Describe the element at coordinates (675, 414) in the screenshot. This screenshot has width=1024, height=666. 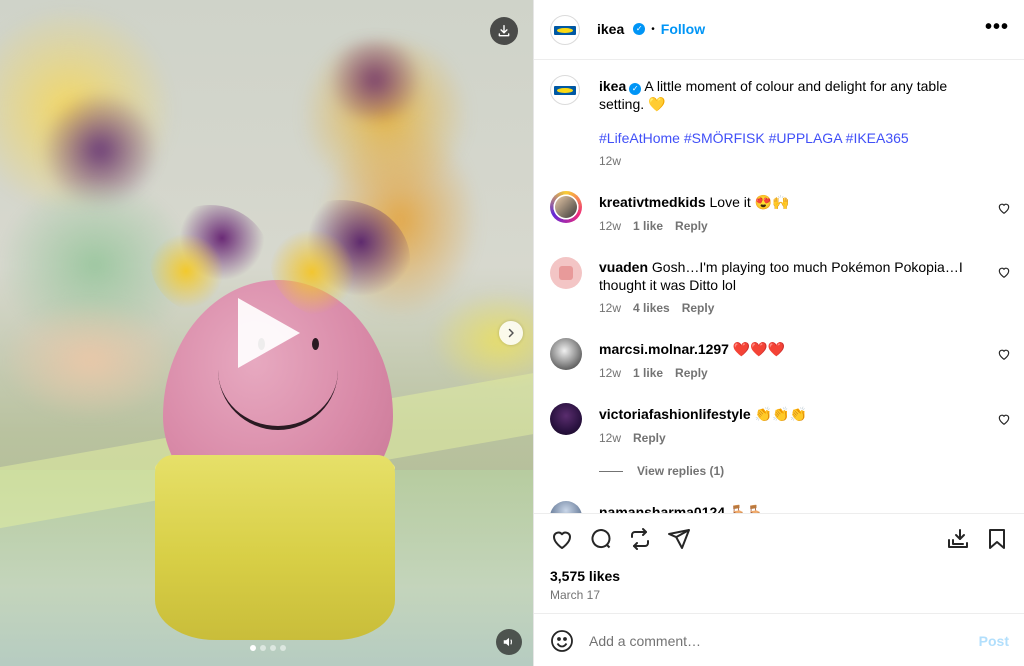
I see `comment-username: victoriafashionlifestyle` at that location.